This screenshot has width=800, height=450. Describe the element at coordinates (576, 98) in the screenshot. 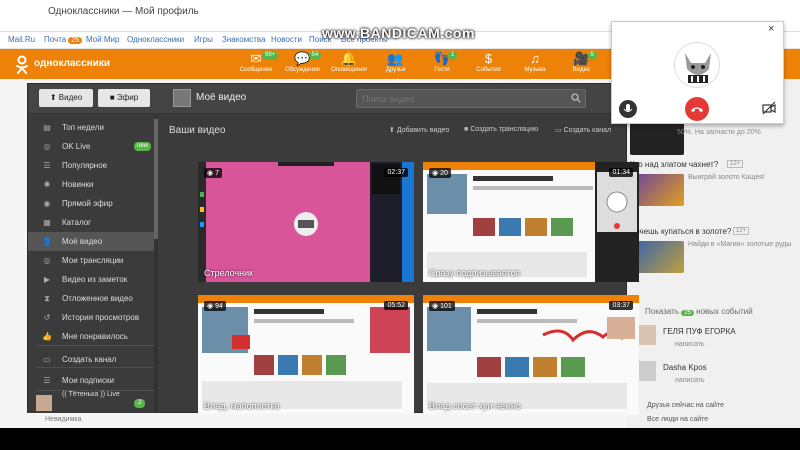

I see `search-icon` at that location.